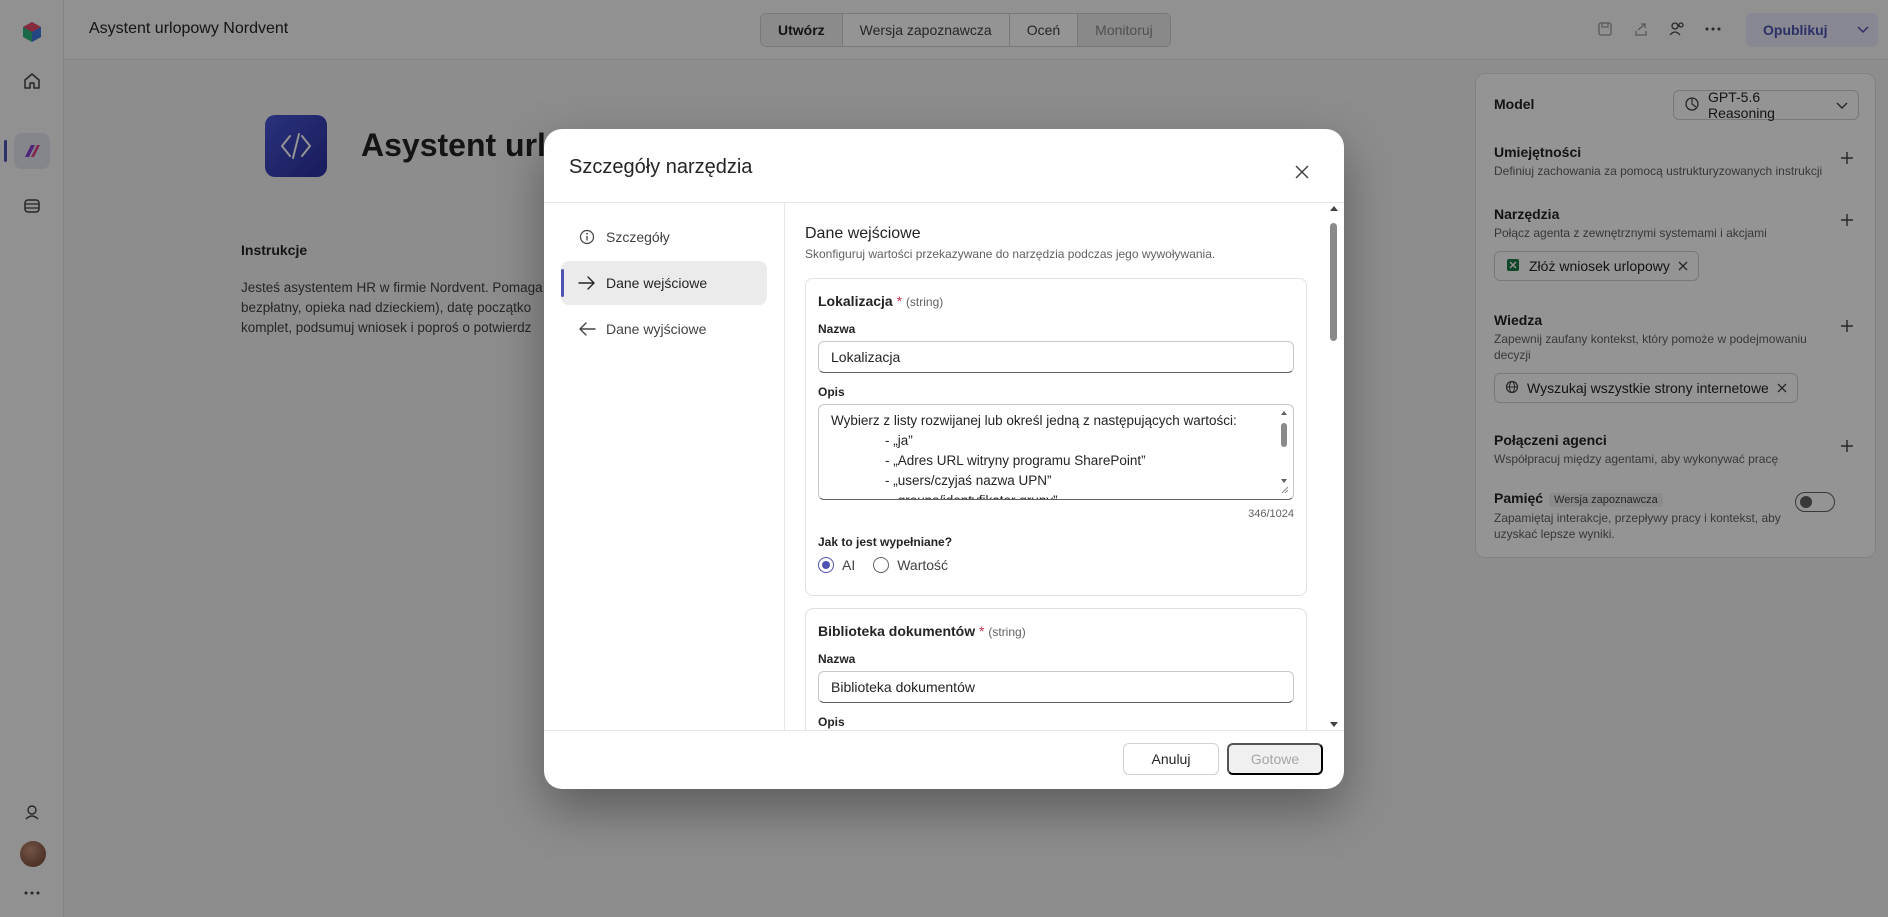 The height and width of the screenshot is (917, 1888). I want to click on fill-method-radios: AI Wartość, so click(883, 565).